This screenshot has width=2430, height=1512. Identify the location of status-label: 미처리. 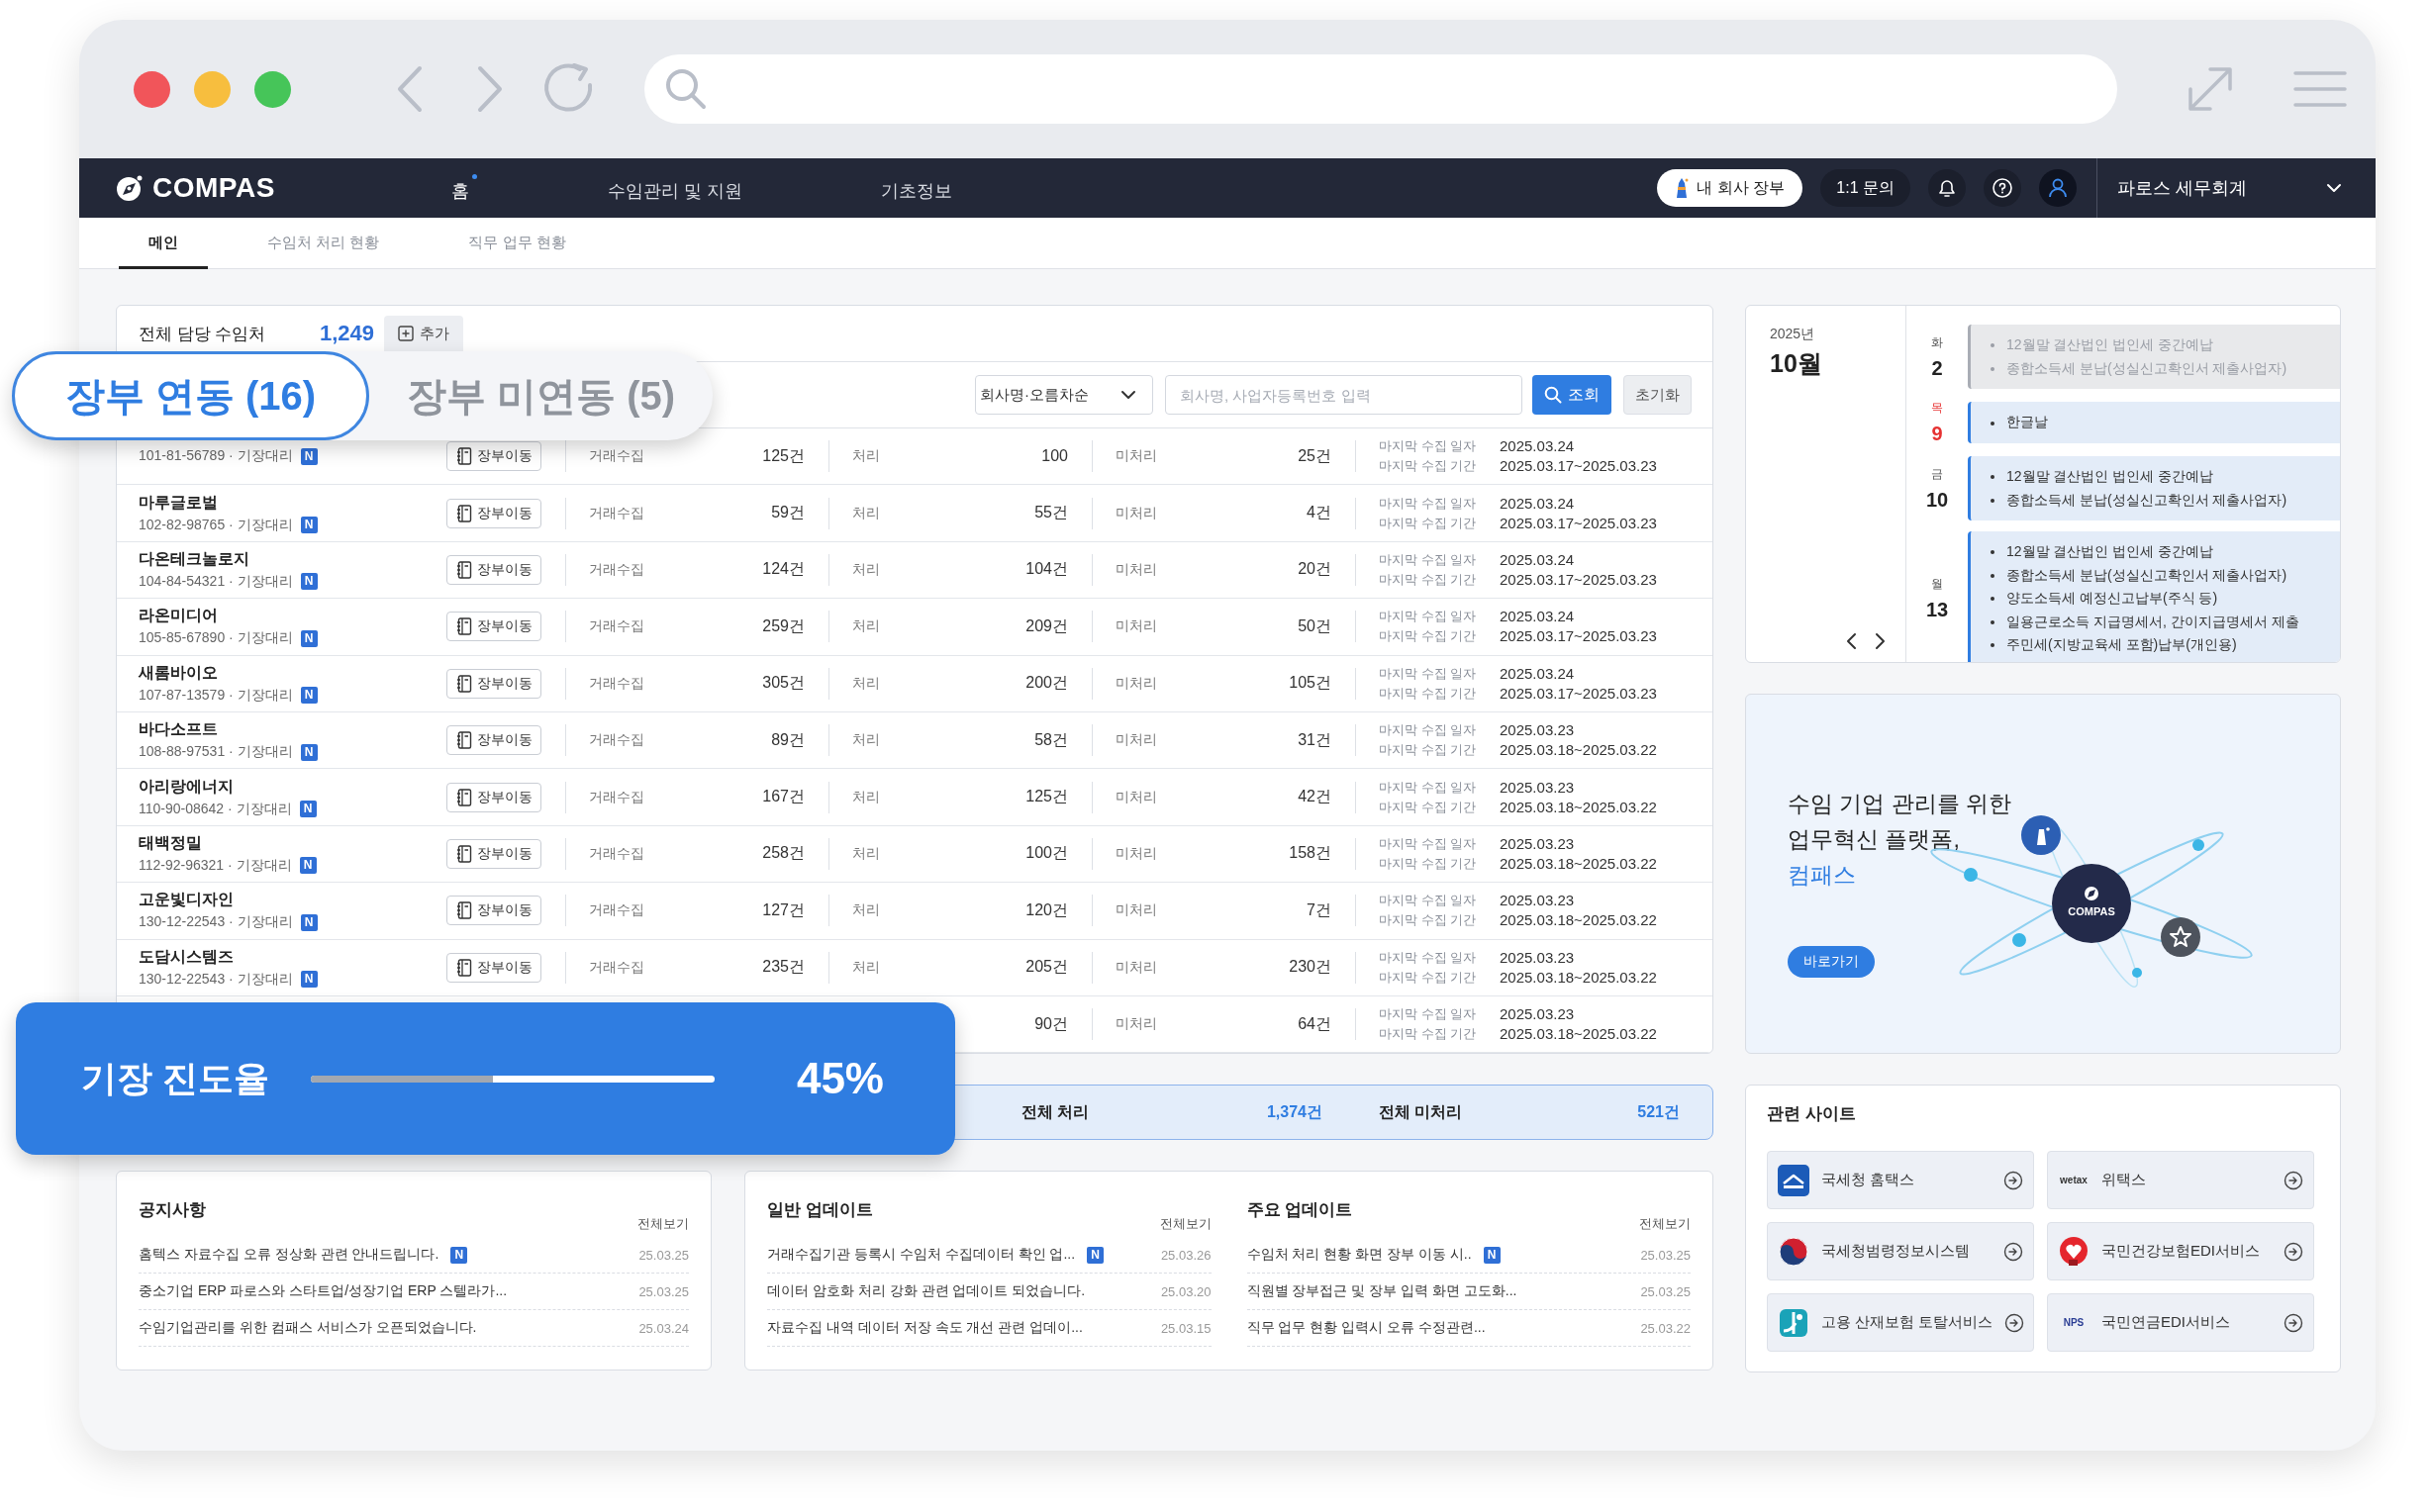
(1136, 570).